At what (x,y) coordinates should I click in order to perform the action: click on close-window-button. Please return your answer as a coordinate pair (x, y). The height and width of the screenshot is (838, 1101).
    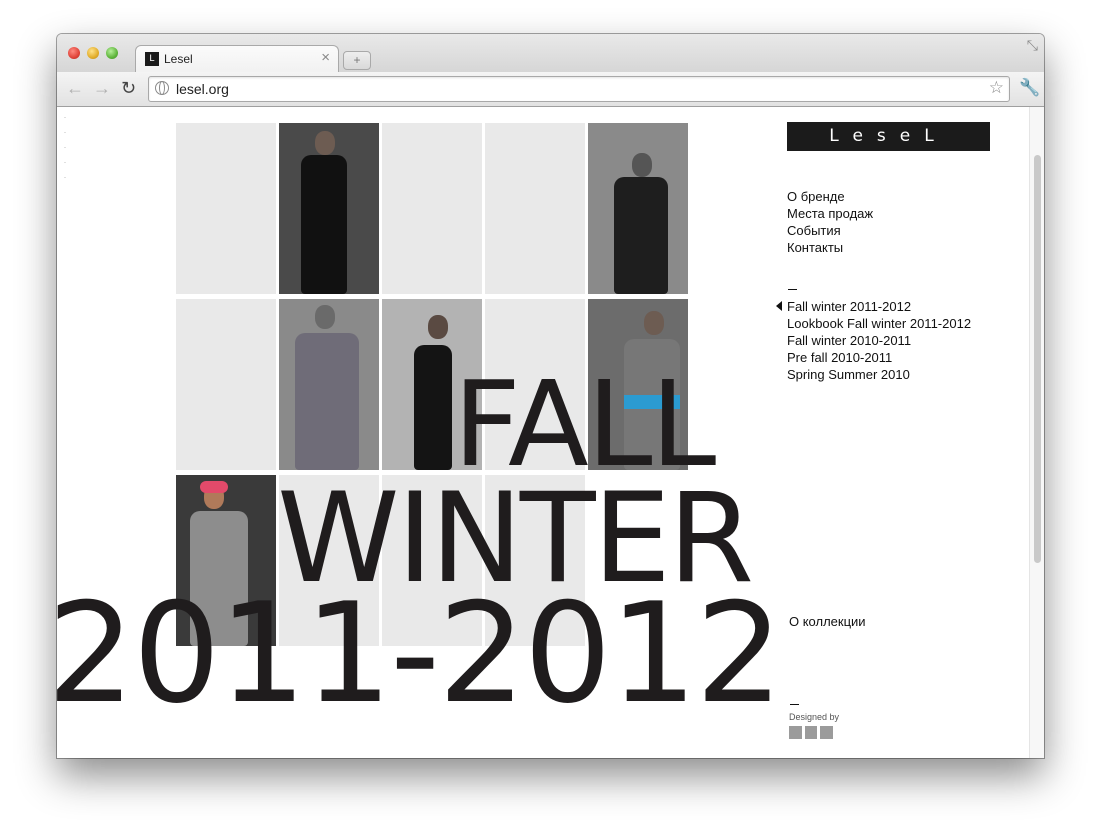
    Looking at the image, I should click on (74, 53).